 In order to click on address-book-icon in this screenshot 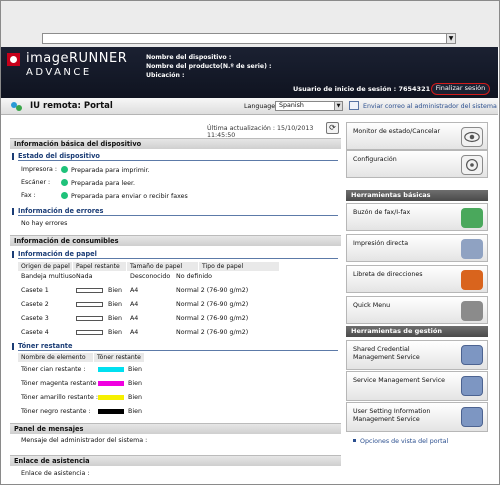, I will do `click(472, 280)`.